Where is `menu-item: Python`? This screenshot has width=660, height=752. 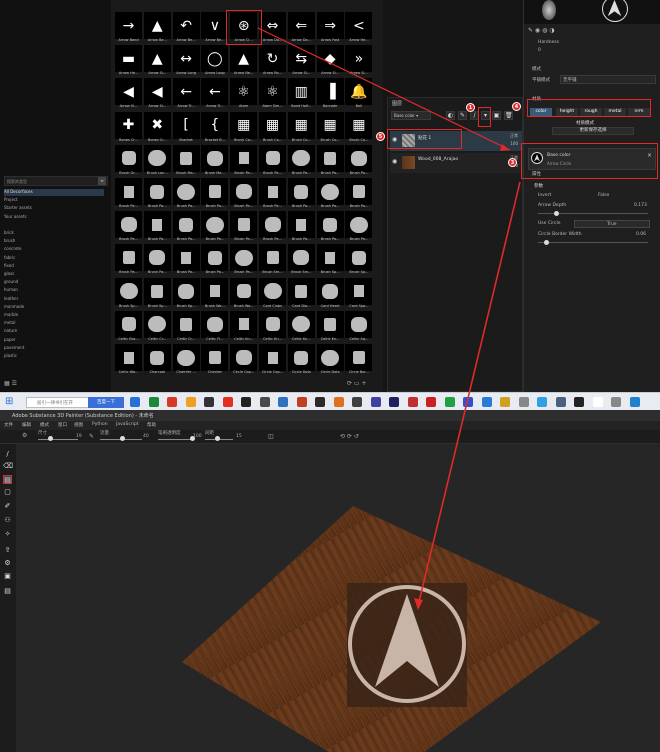
menu-item: Python is located at coordinates (100, 424).